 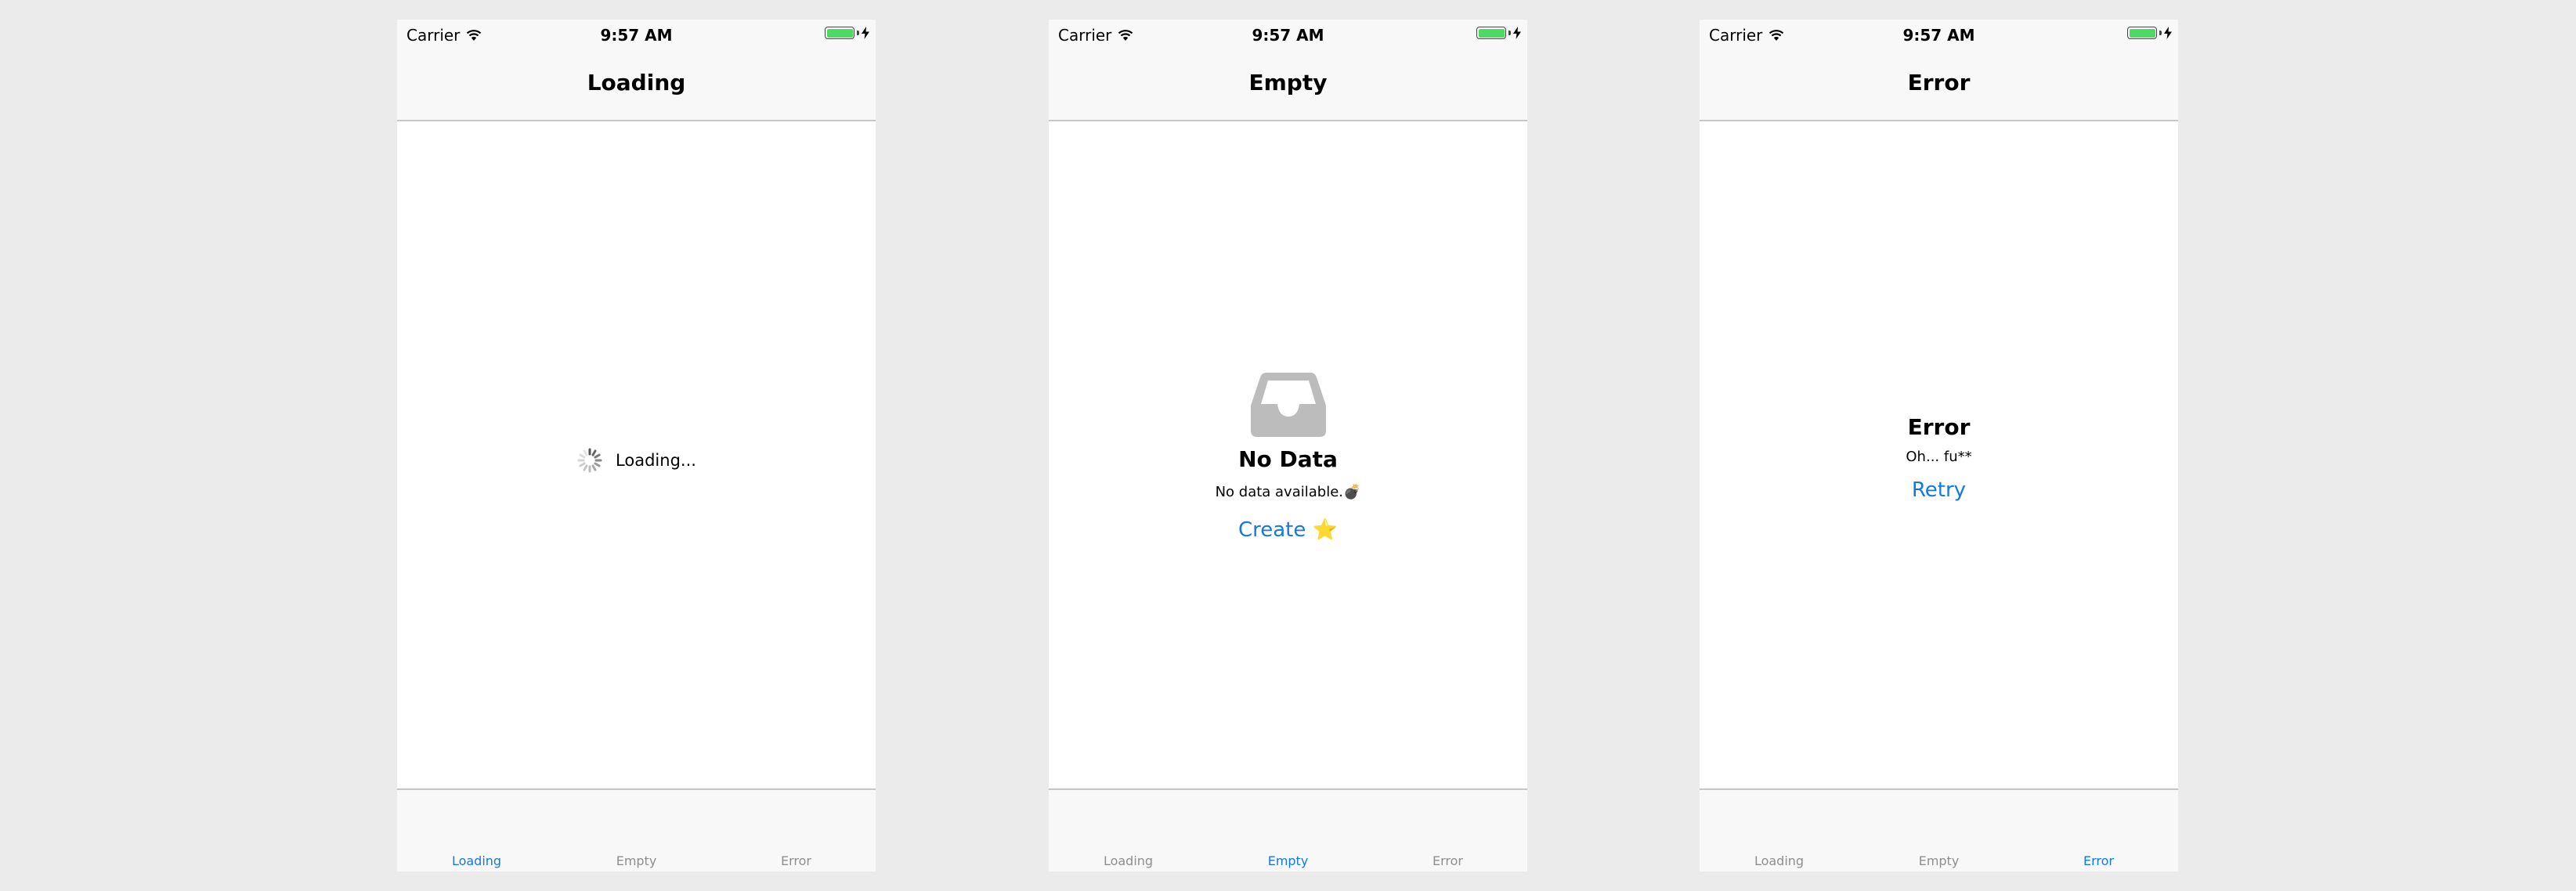 I want to click on navigation-bar: Empty, so click(x=1288, y=86).